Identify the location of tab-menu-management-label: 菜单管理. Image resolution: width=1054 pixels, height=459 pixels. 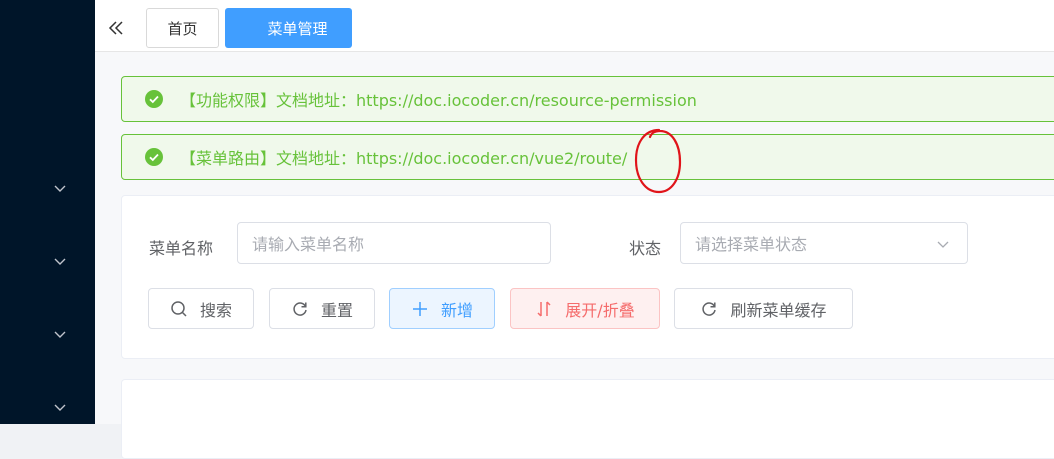
(297, 28).